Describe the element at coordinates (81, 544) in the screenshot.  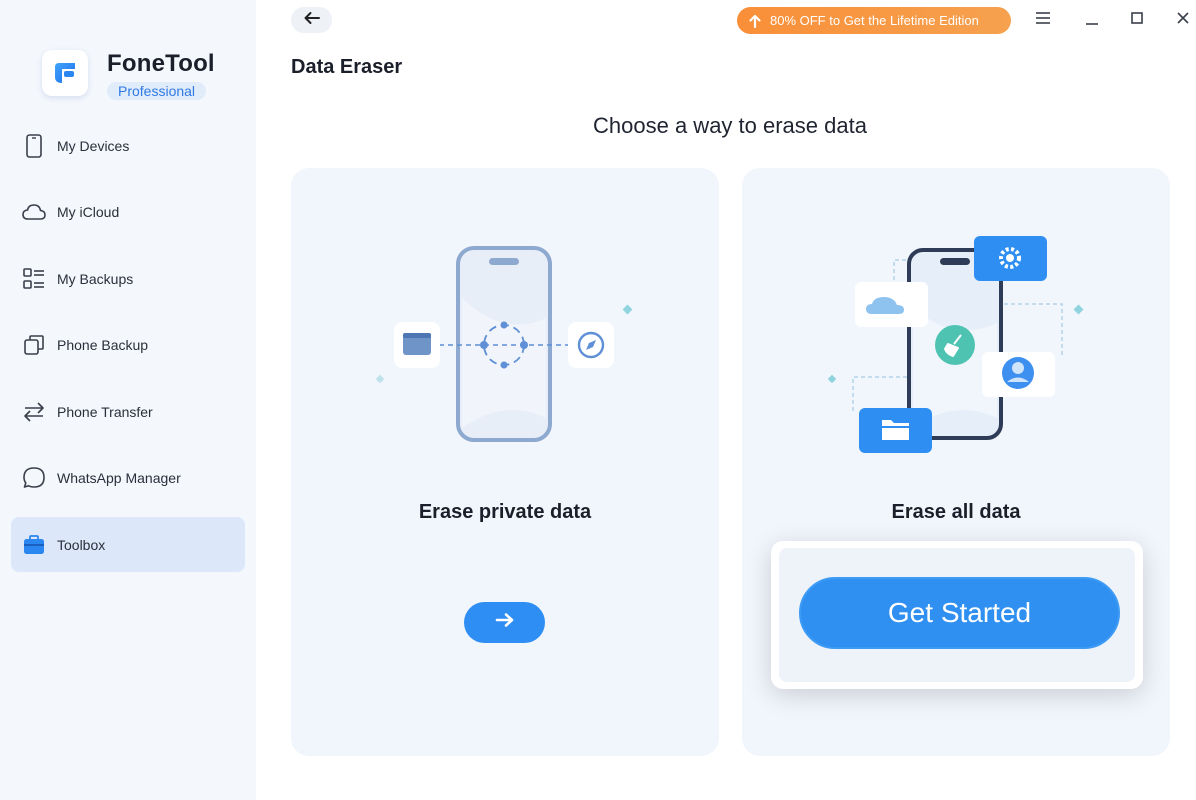
I see `sidebar-item-label: Toolbox` at that location.